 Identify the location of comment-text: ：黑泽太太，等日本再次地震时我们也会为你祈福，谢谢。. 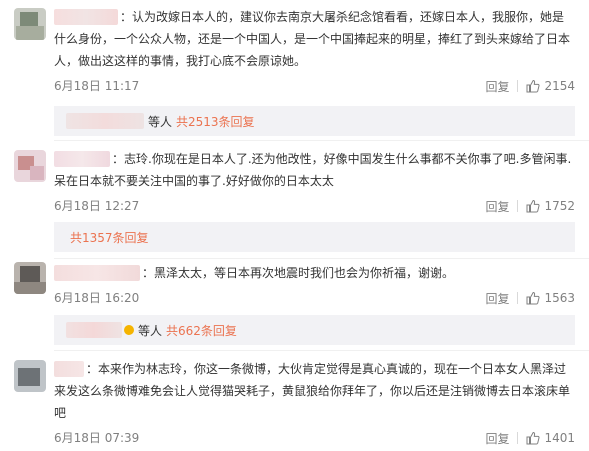
(314, 273).